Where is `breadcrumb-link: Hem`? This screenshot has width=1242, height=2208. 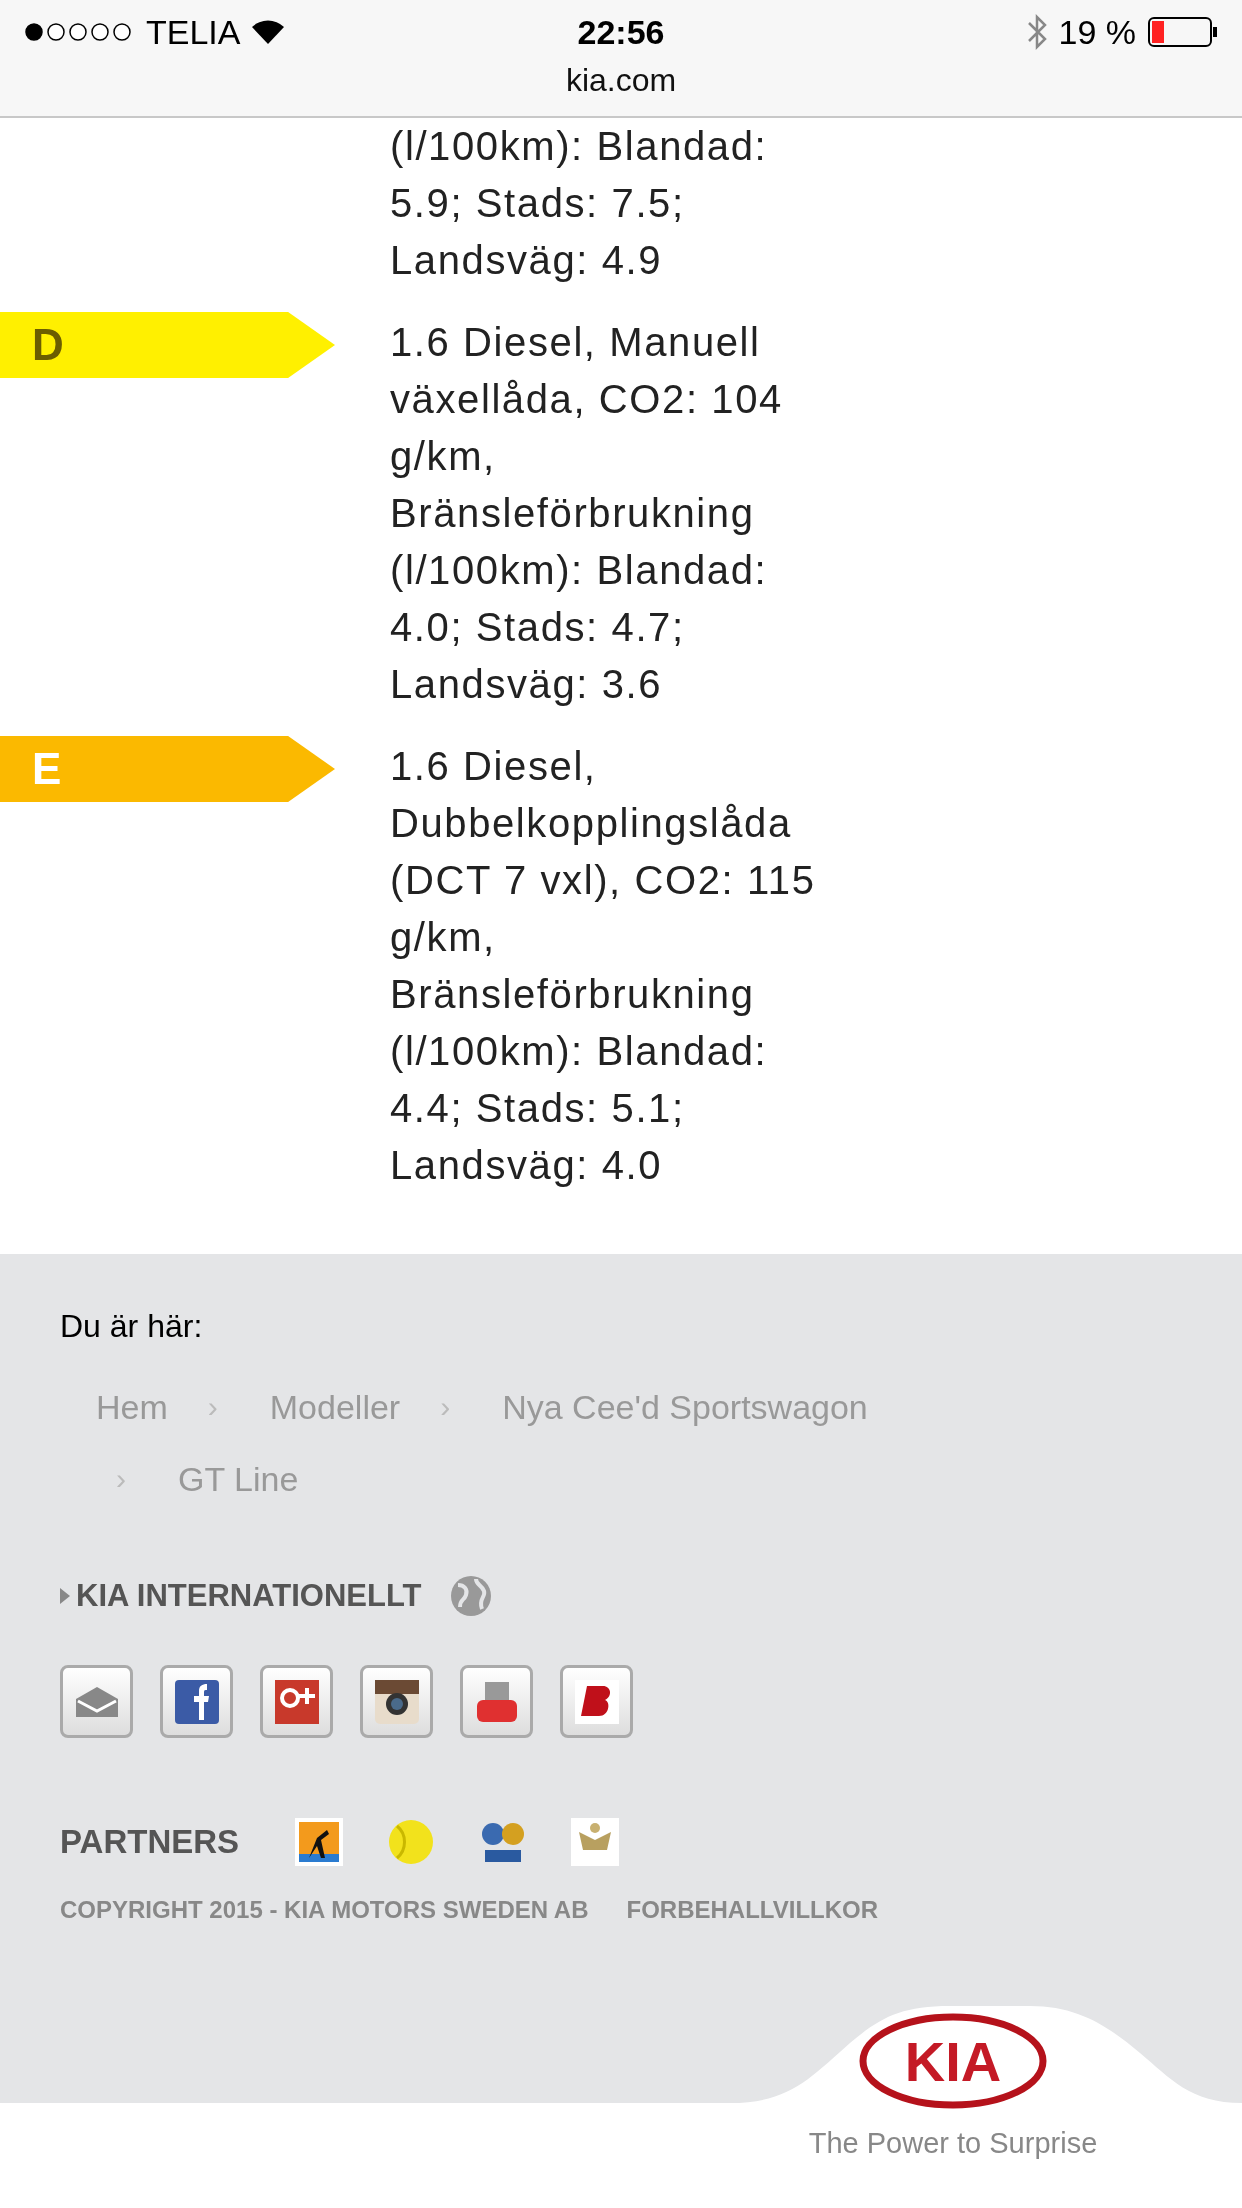 breadcrumb-link: Hem is located at coordinates (132, 1407).